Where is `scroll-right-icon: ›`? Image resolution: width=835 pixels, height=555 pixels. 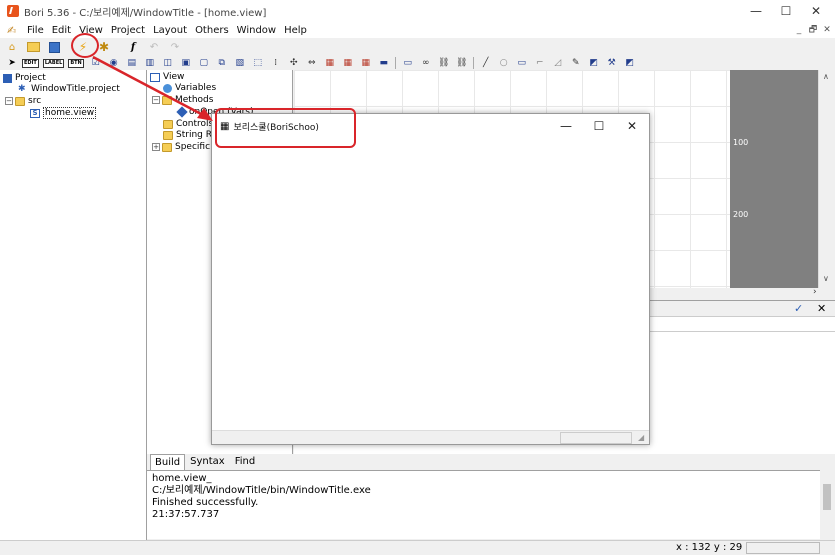 scroll-right-icon: › is located at coordinates (815, 292).